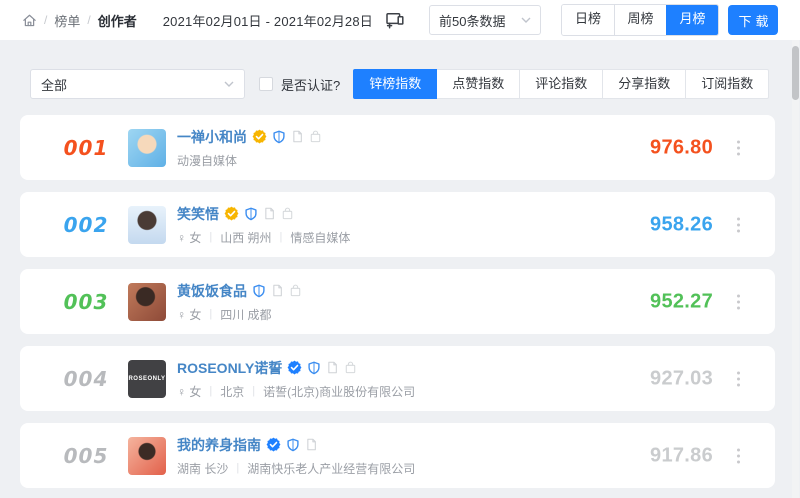  I want to click on creator-info: 笑笑悟 ♀ 女 | 山西 朔州 | 情感自媒体, so click(263, 225).